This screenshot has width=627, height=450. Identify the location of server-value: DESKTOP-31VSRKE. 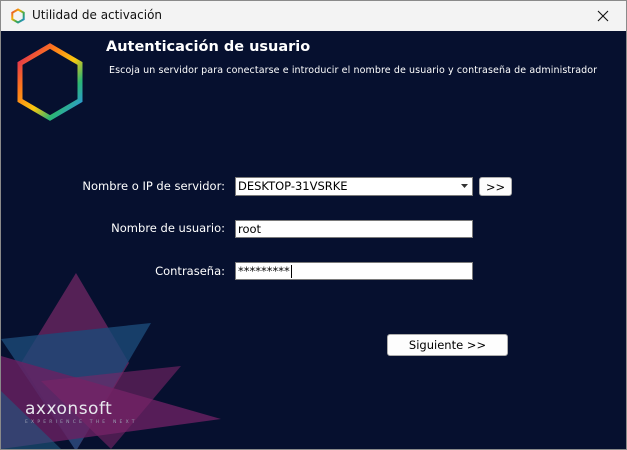
(293, 186).